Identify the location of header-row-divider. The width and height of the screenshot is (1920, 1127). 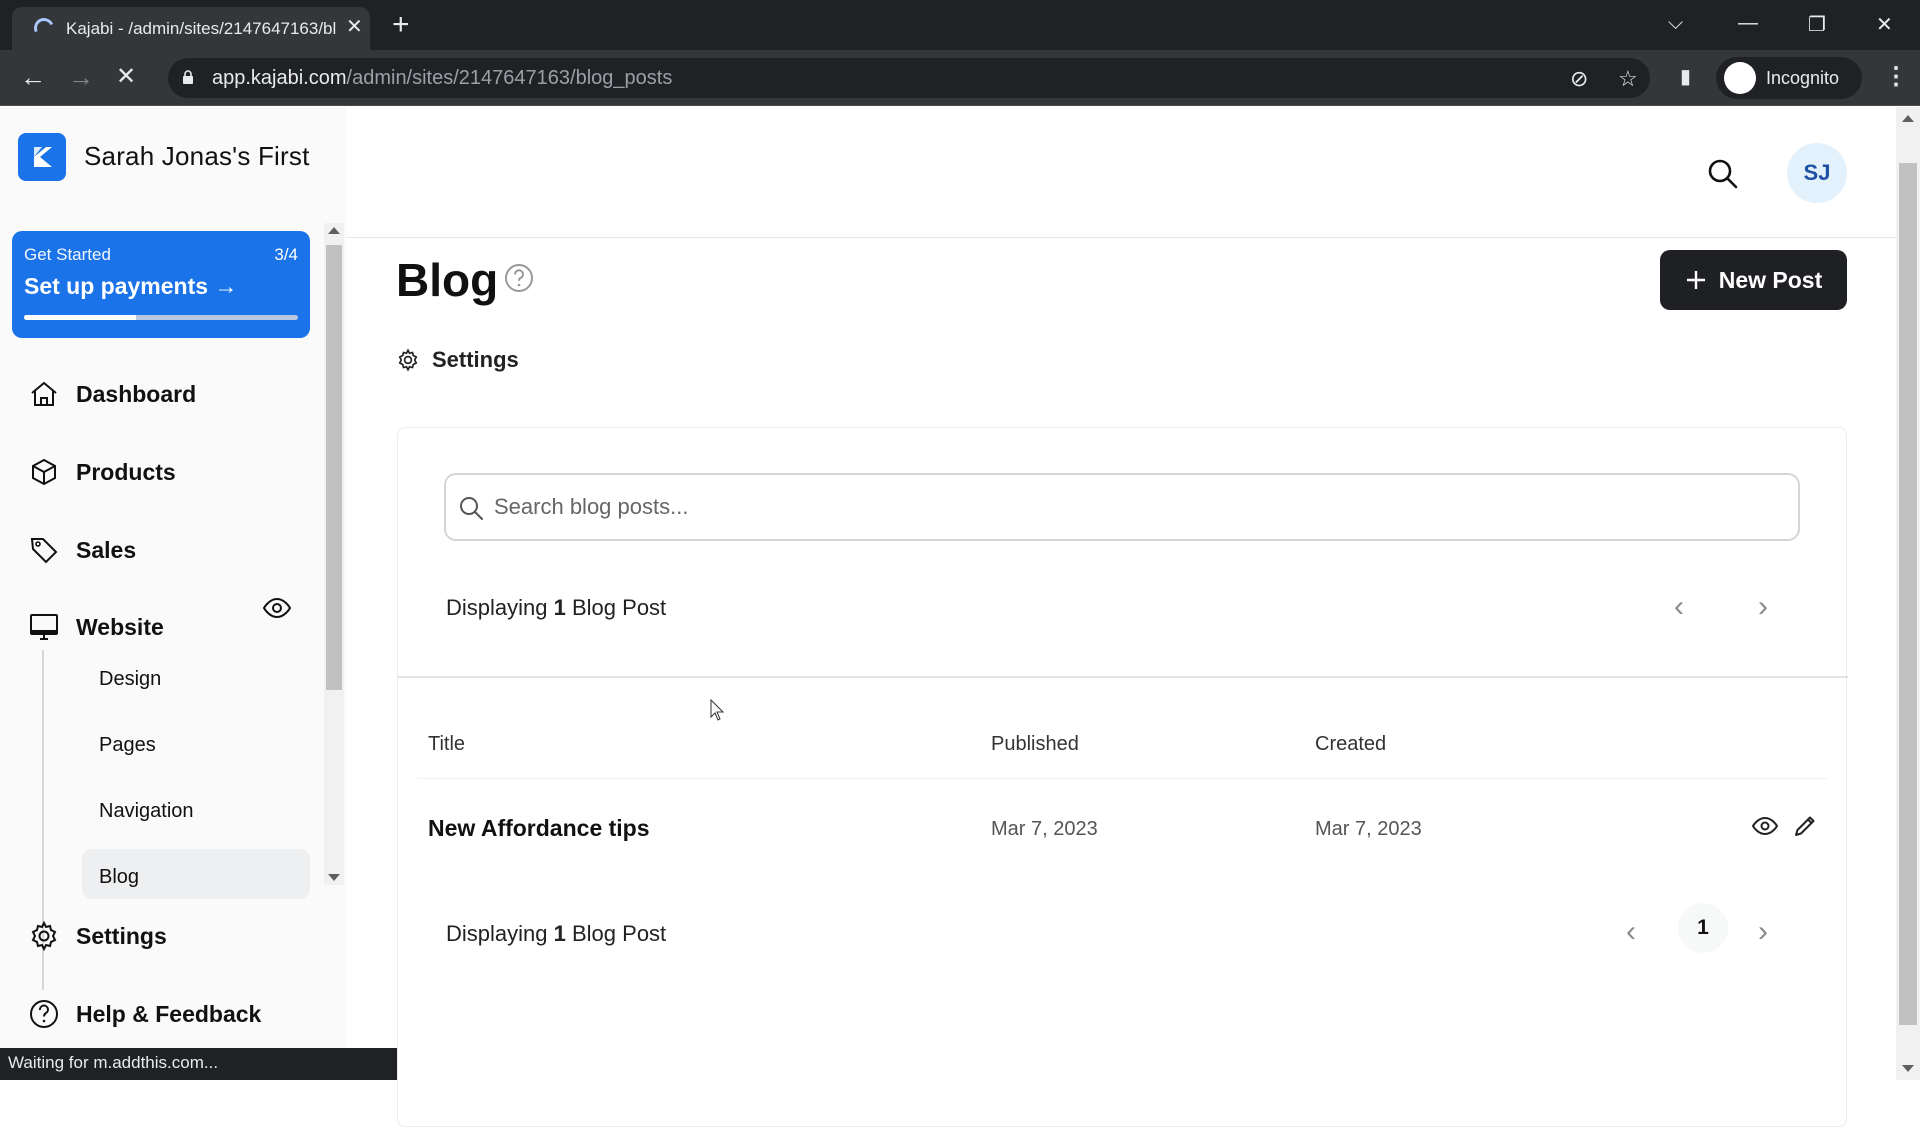
(1123, 778).